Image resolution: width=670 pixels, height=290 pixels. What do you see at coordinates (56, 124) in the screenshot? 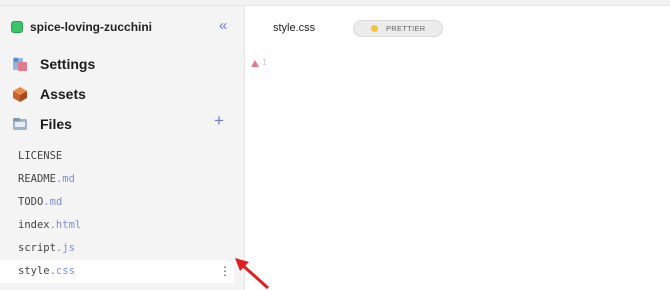
I see `sidebar-item-label: Files` at bounding box center [56, 124].